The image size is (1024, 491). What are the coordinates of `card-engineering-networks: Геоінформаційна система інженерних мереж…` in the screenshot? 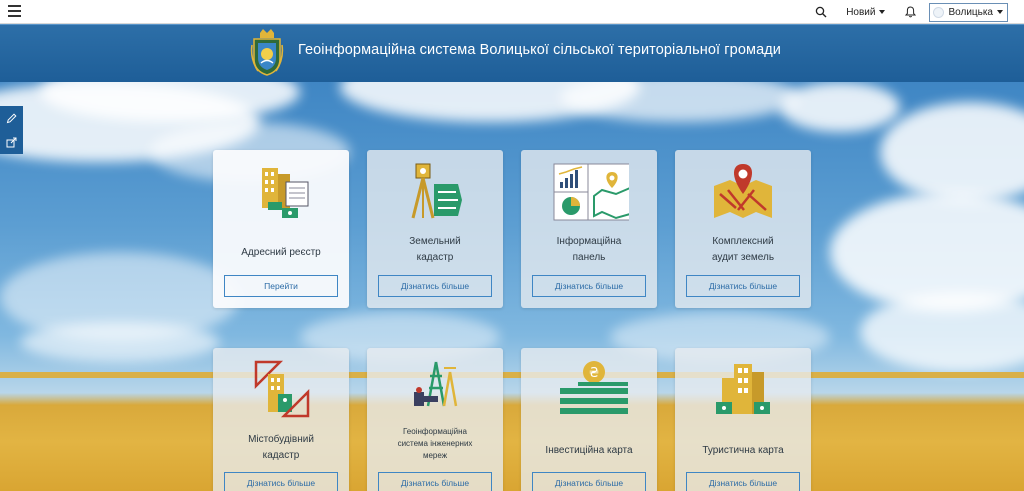 It's located at (435, 419).